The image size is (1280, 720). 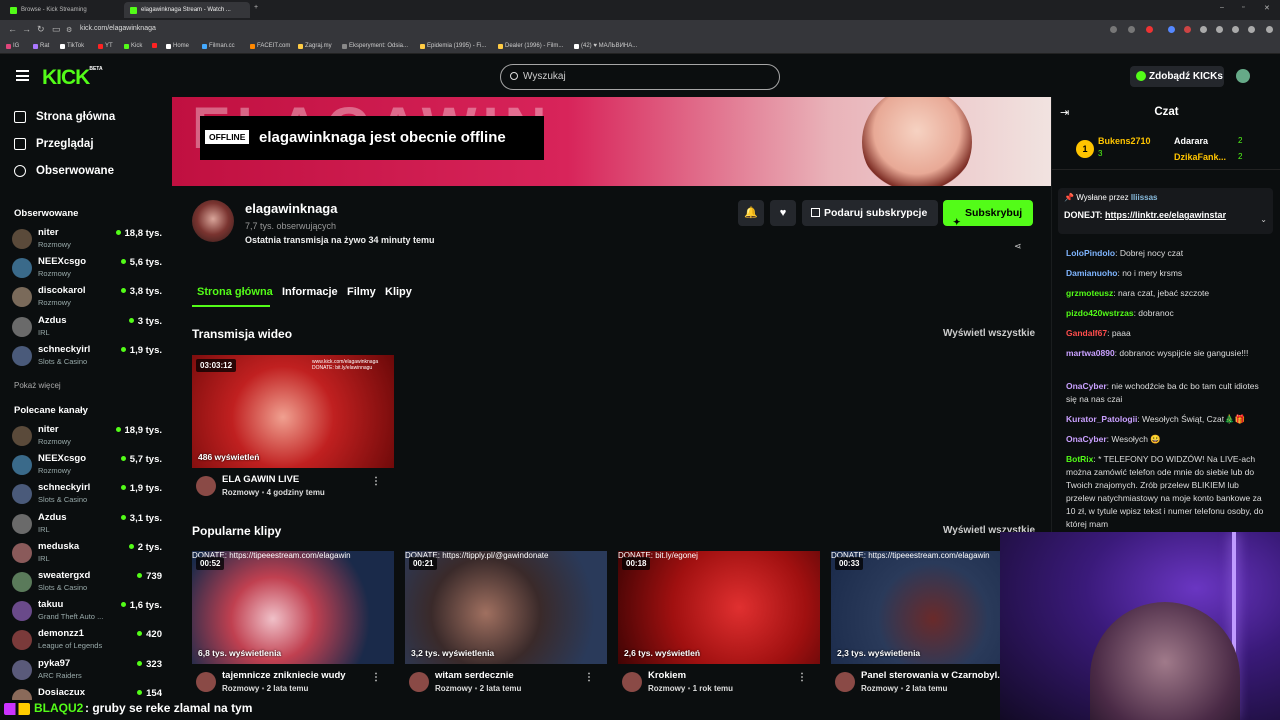 What do you see at coordinates (1243, 7) in the screenshot?
I see `maximize-icon: ▫` at bounding box center [1243, 7].